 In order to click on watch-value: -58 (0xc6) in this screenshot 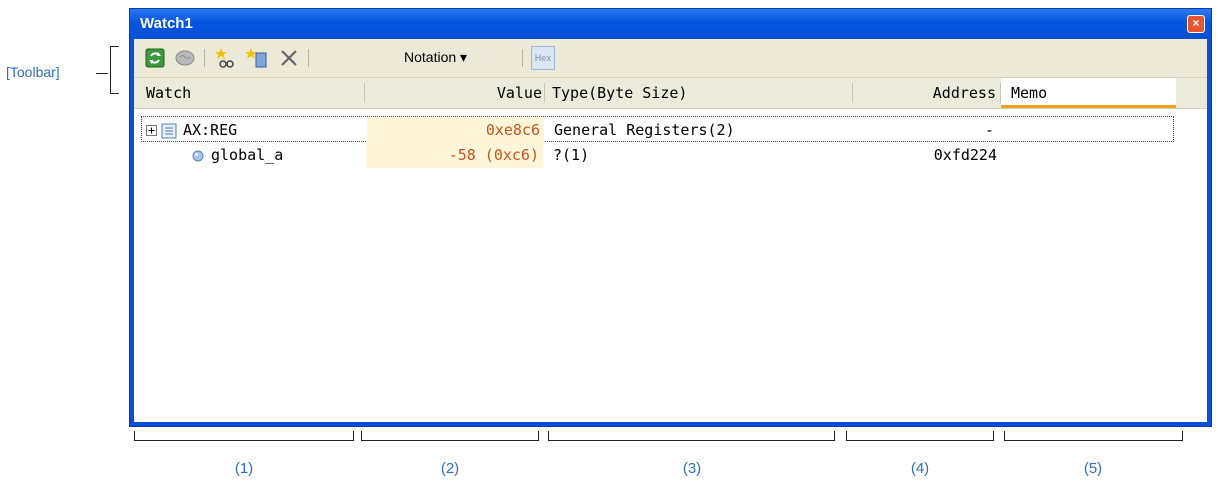, I will do `click(454, 155)`.